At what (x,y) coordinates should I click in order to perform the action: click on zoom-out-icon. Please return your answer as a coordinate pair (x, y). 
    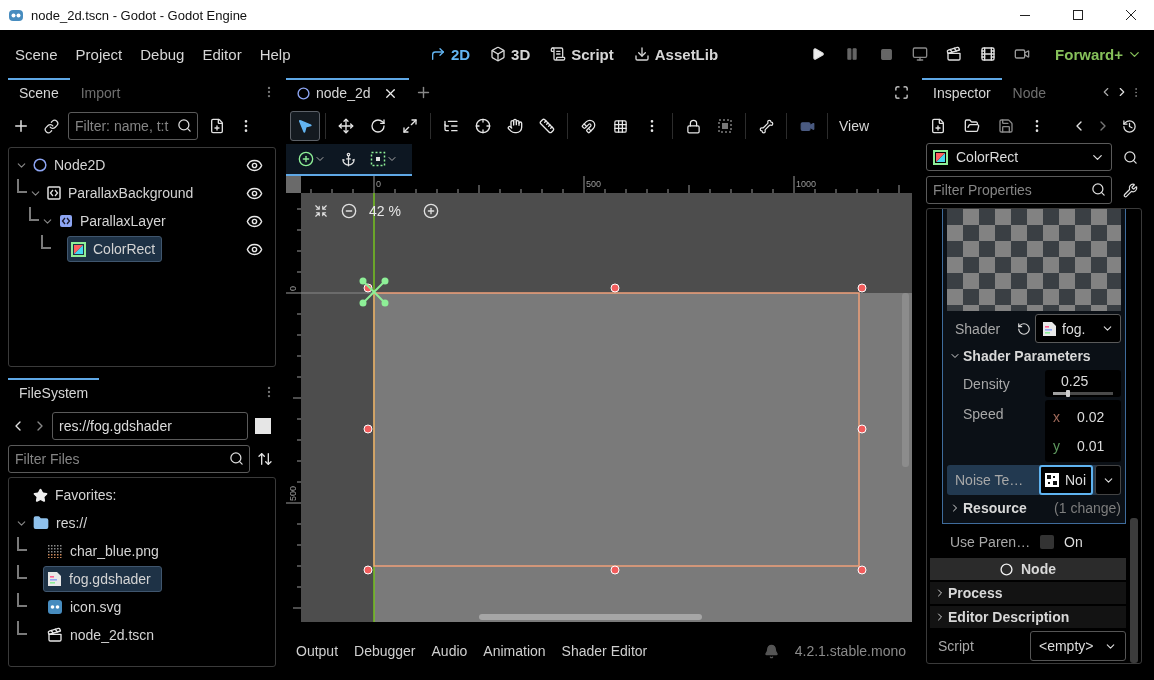
    Looking at the image, I should click on (349, 211).